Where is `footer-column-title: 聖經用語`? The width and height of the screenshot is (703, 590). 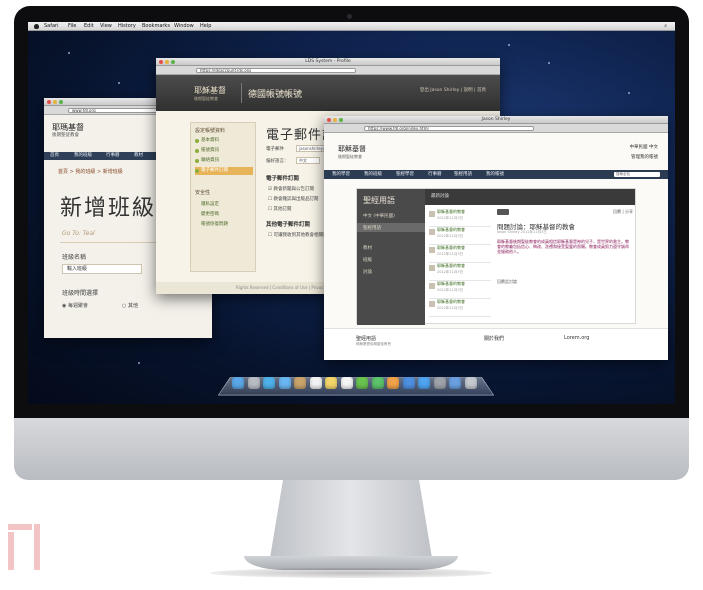 footer-column-title: 聖經用語 is located at coordinates (366, 338).